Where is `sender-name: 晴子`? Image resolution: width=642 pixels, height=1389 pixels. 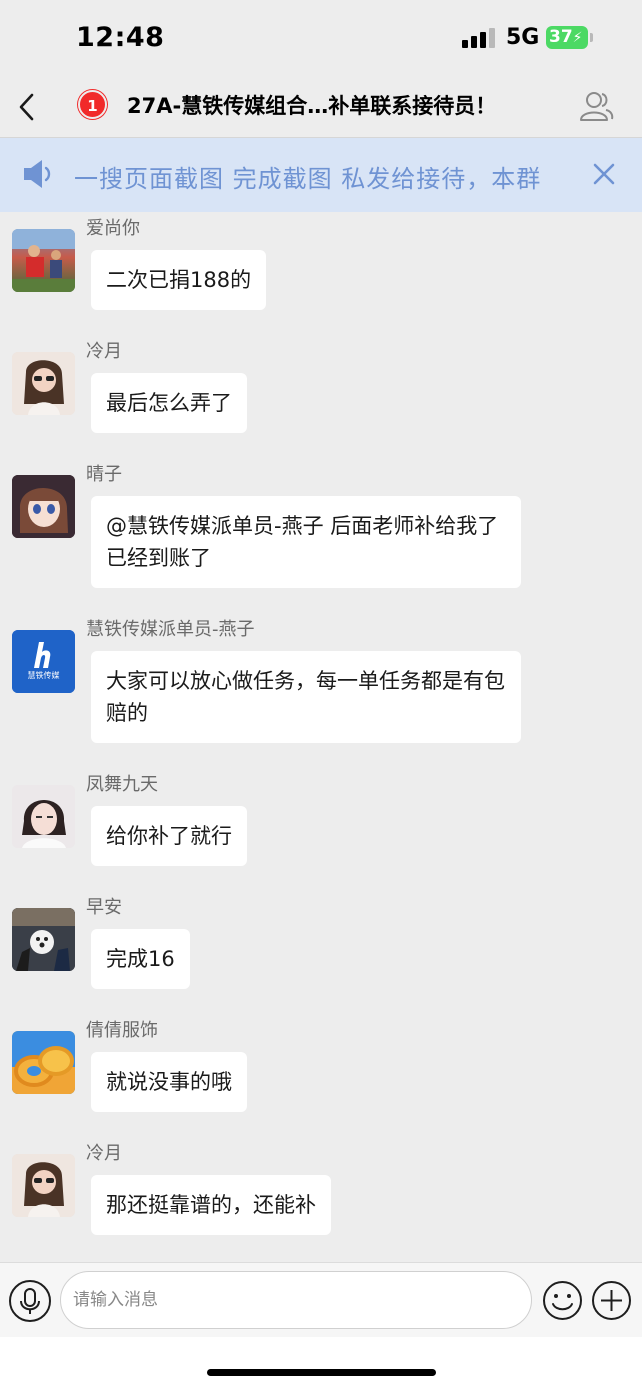
sender-name: 晴子 is located at coordinates (104, 474).